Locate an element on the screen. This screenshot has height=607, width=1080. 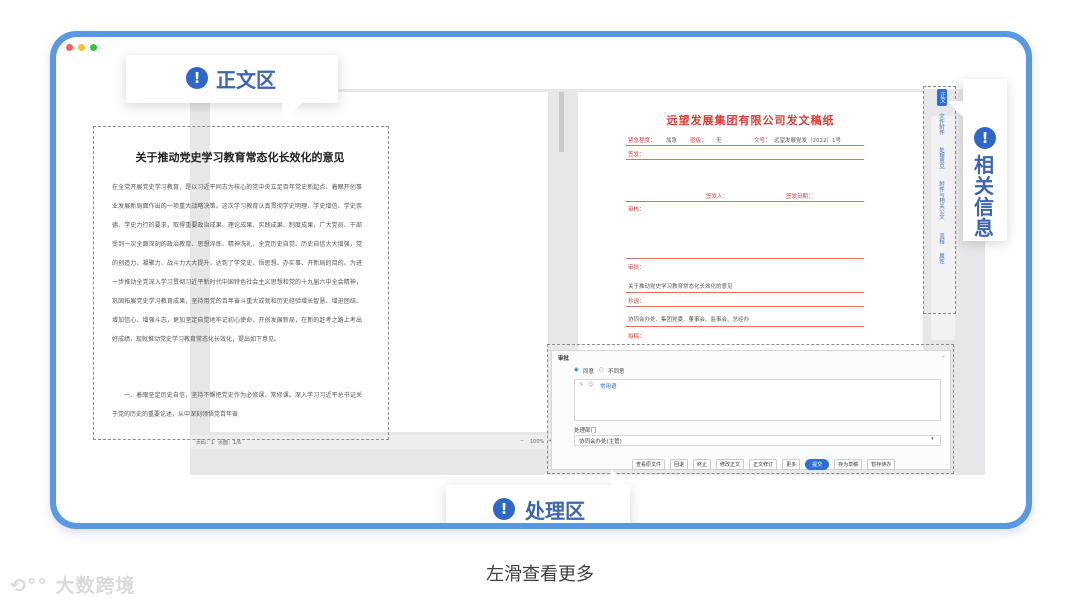
tab-body: 正文 is located at coordinates (942, 97).